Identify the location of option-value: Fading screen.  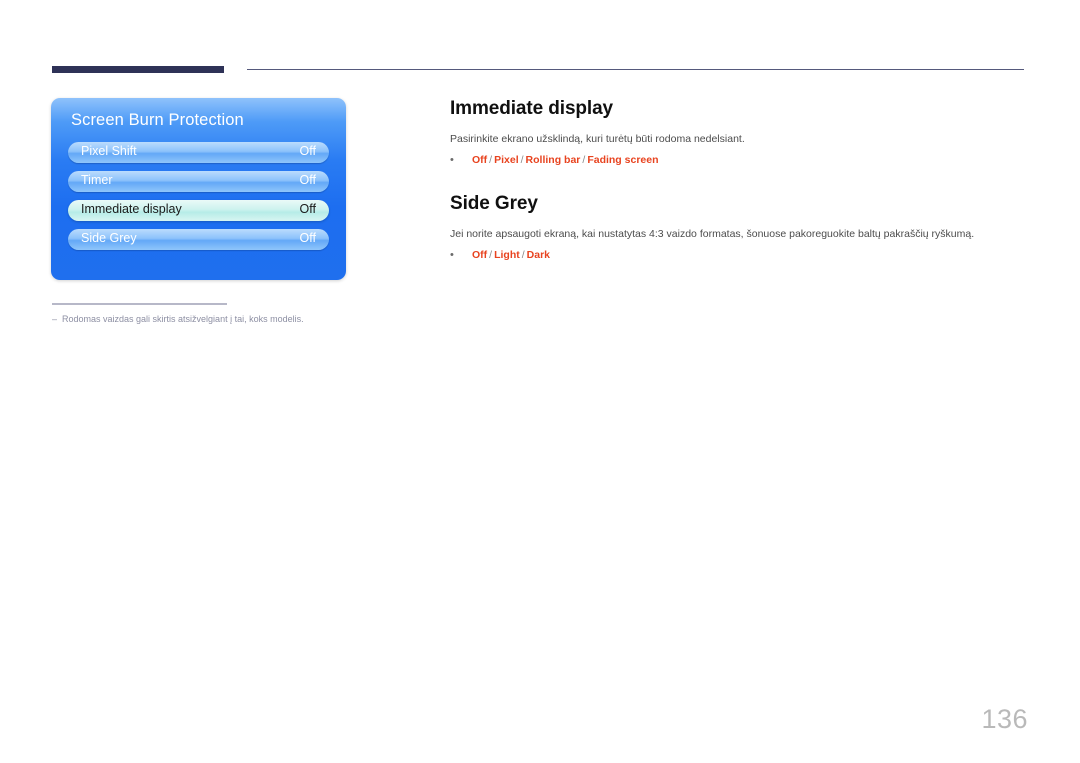
(623, 160).